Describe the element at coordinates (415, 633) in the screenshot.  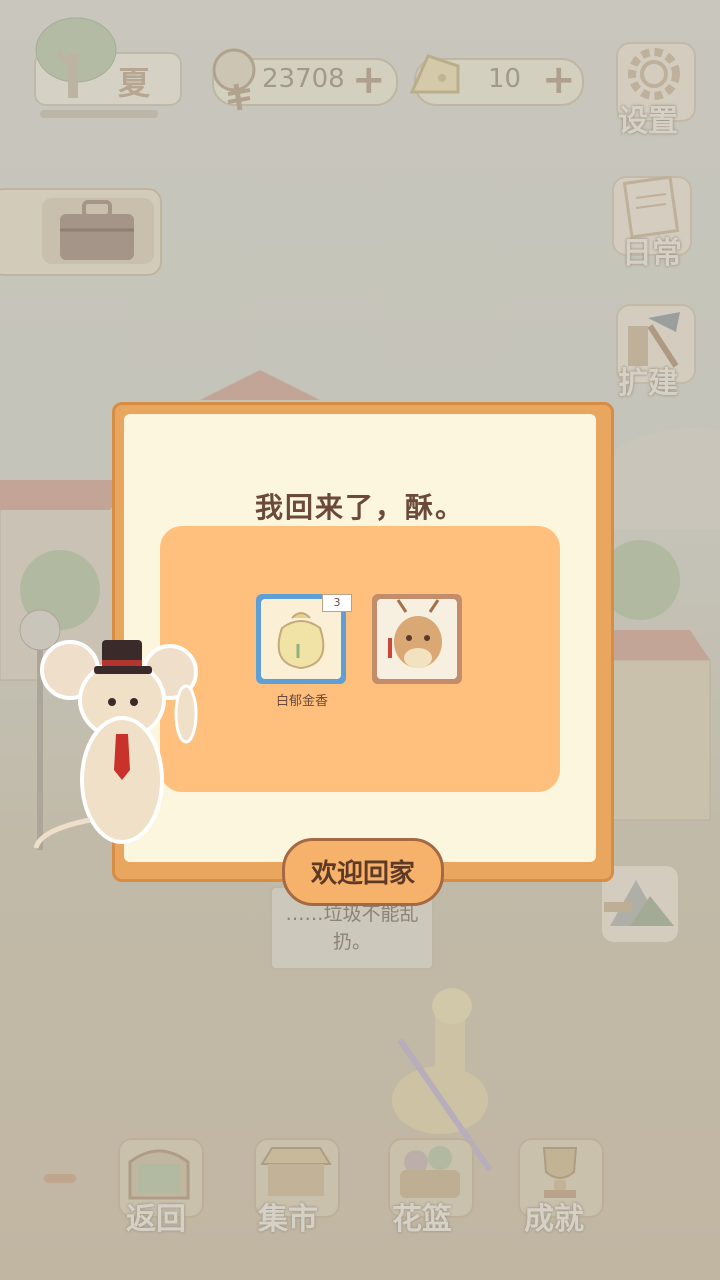
I see `deer-portrait-icon` at that location.